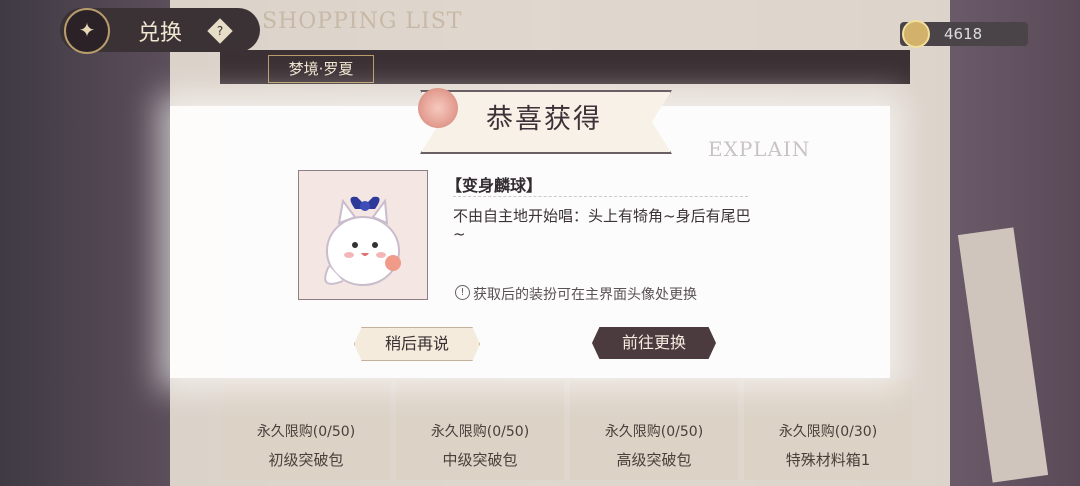  Describe the element at coordinates (160, 33) in the screenshot. I see `page-title: 兑换` at that location.